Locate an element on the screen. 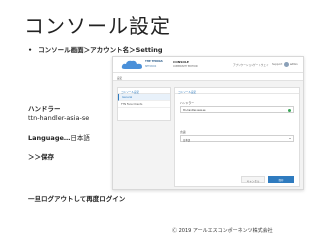  annotation-handler-value: ttn-handler-asia-se is located at coordinates (59, 118).